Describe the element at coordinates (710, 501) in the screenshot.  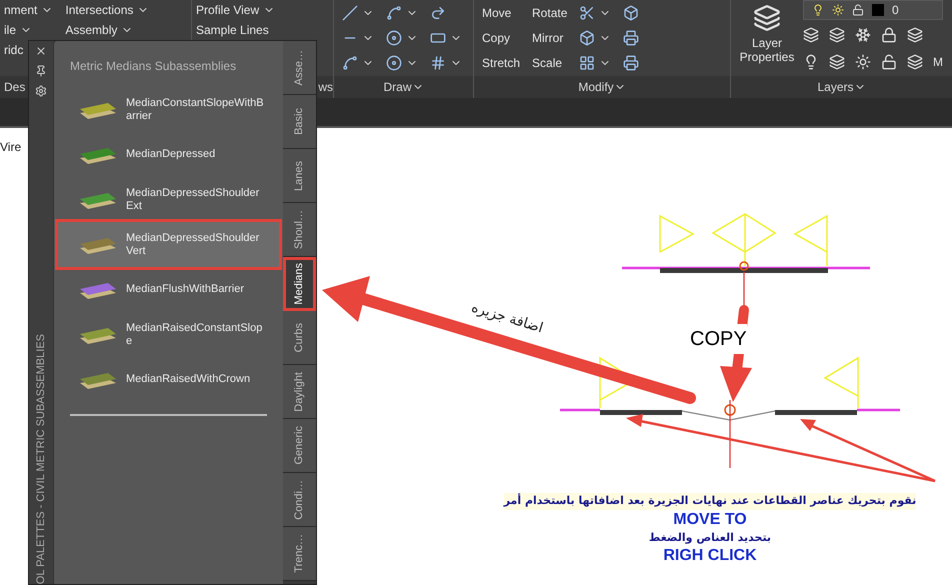
I see `instruction-text: نقوم بتحريك عناصر القطاعات عند نهايات الجزيرة بعد اضافاتها باستخدام أمر` at that location.